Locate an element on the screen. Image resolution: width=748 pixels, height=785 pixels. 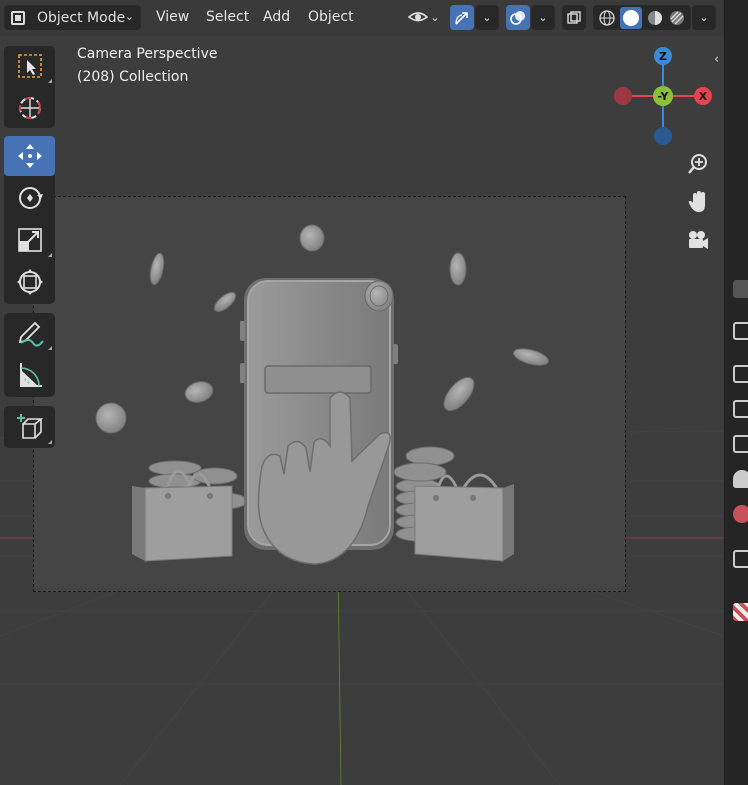
sidebar-collapse-icon: ‹ is located at coordinates (716, 59).